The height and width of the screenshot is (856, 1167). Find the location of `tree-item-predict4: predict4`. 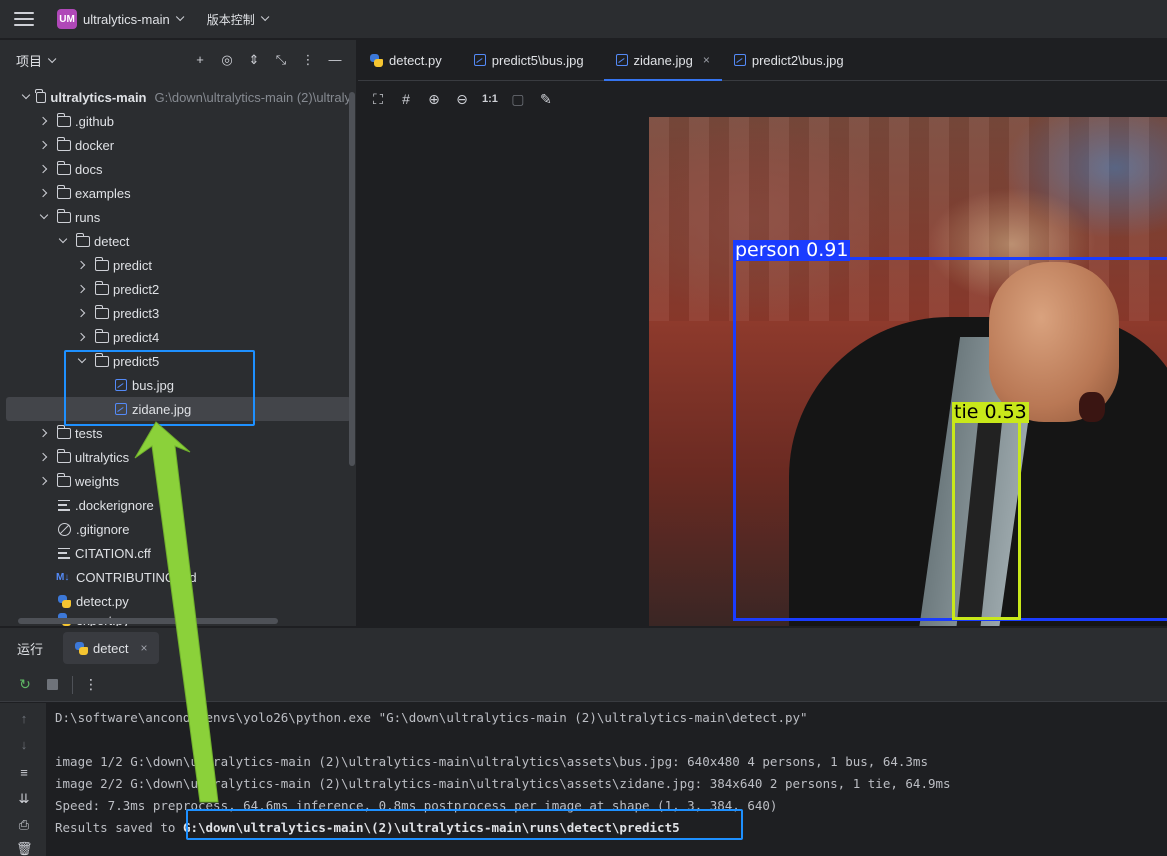

tree-item-predict4: predict4 is located at coordinates (178, 337).